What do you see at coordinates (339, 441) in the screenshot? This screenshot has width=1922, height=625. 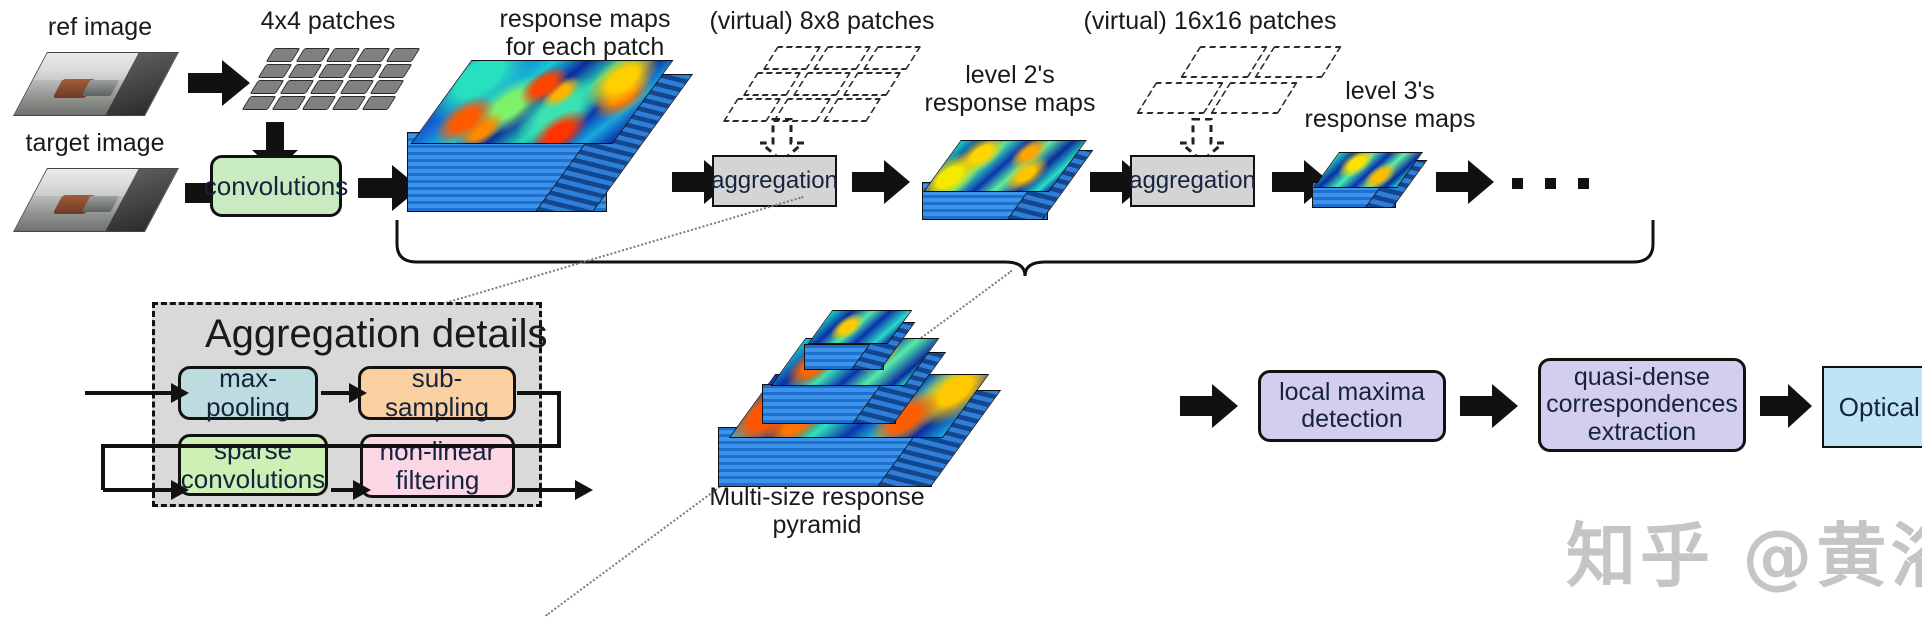 I see `aggregation-detail-connectors` at bounding box center [339, 441].